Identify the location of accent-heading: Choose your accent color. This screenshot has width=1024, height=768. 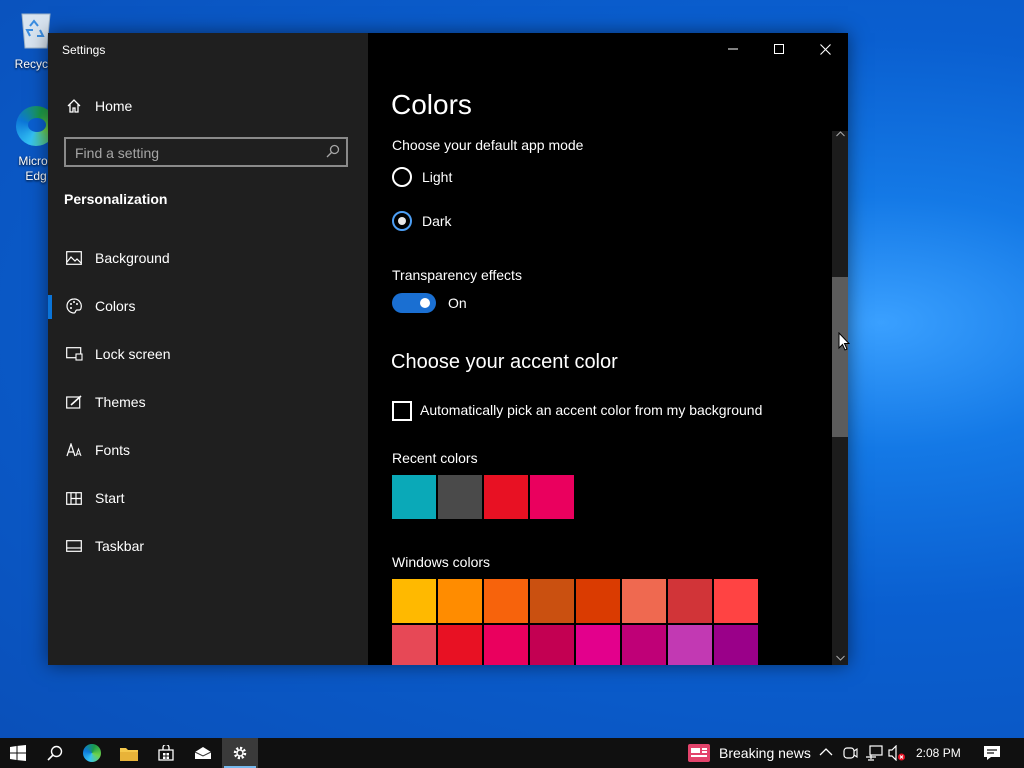
(504, 362).